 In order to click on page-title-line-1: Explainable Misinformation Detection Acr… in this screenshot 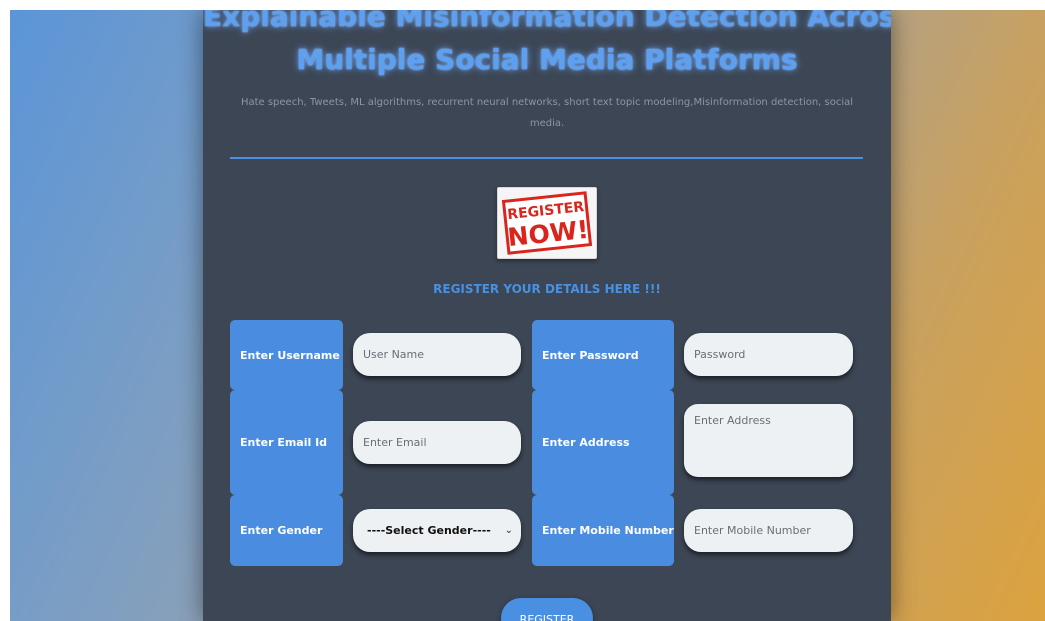, I will do `click(547, 21)`.